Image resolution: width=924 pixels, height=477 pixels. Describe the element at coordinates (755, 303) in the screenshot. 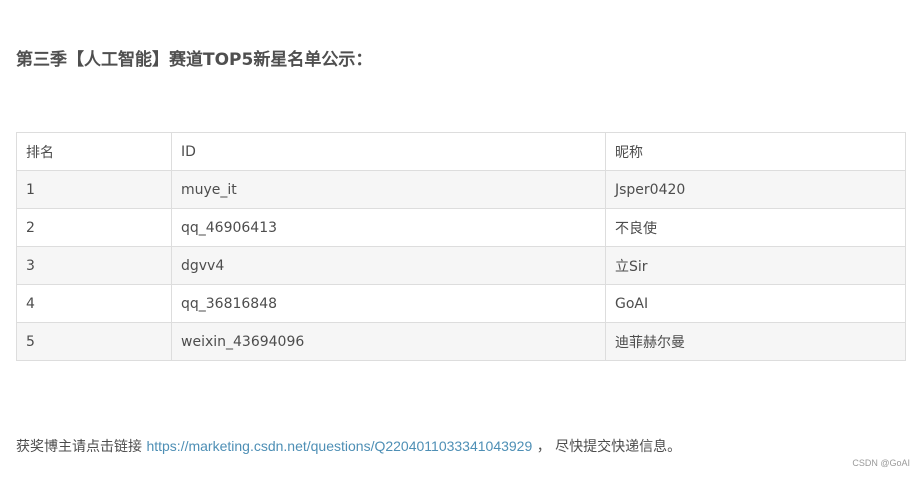

I see `nickname-cell: GoAI` at that location.